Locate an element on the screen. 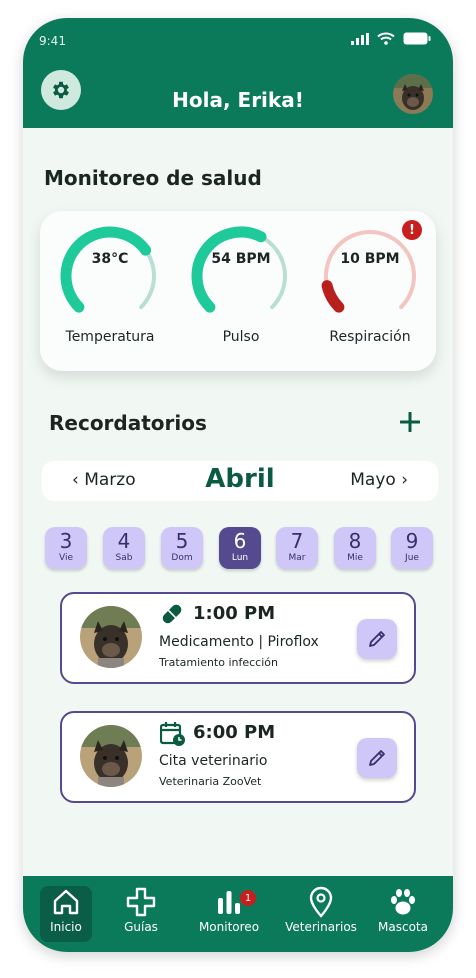 This screenshot has height=978, width=476. paw-icon is located at coordinates (403, 902).